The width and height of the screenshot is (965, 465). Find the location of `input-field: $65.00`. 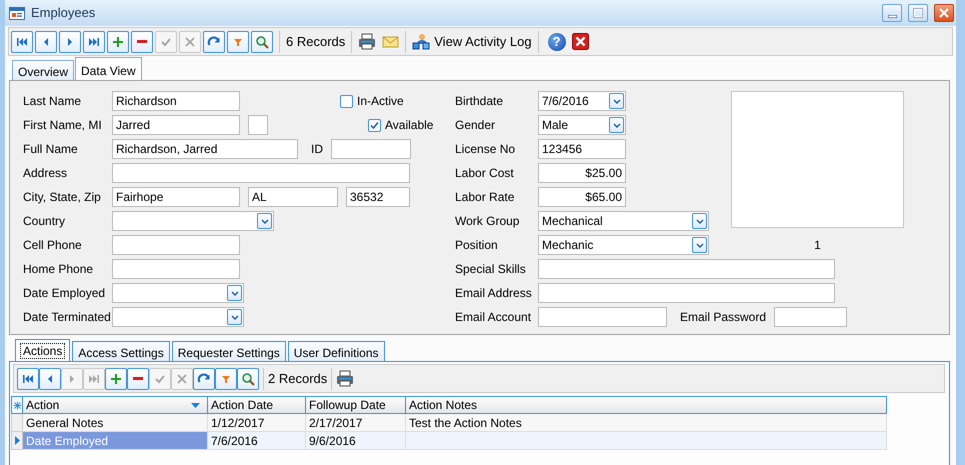

input-field: $65.00 is located at coordinates (582, 197).